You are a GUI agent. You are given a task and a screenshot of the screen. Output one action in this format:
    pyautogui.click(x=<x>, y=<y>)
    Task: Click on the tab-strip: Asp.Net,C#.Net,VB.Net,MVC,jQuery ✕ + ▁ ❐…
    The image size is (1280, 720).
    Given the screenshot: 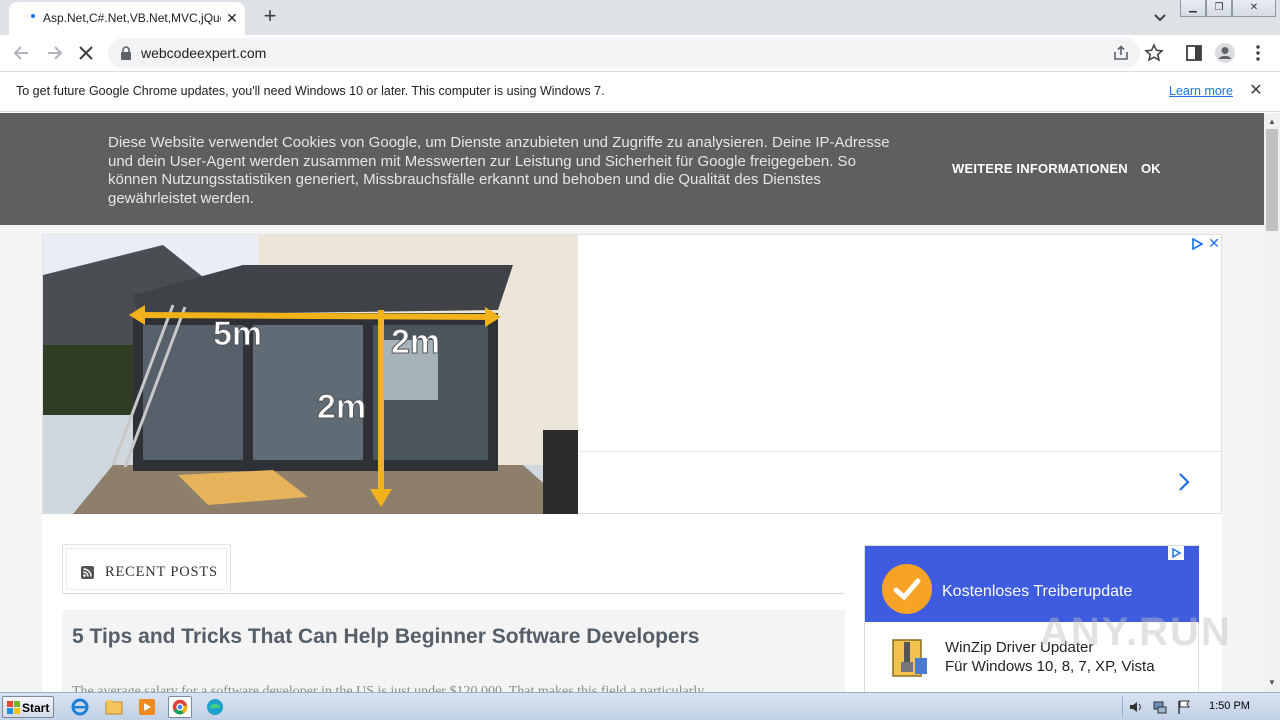 What is the action you would take?
    pyautogui.click(x=640, y=17)
    